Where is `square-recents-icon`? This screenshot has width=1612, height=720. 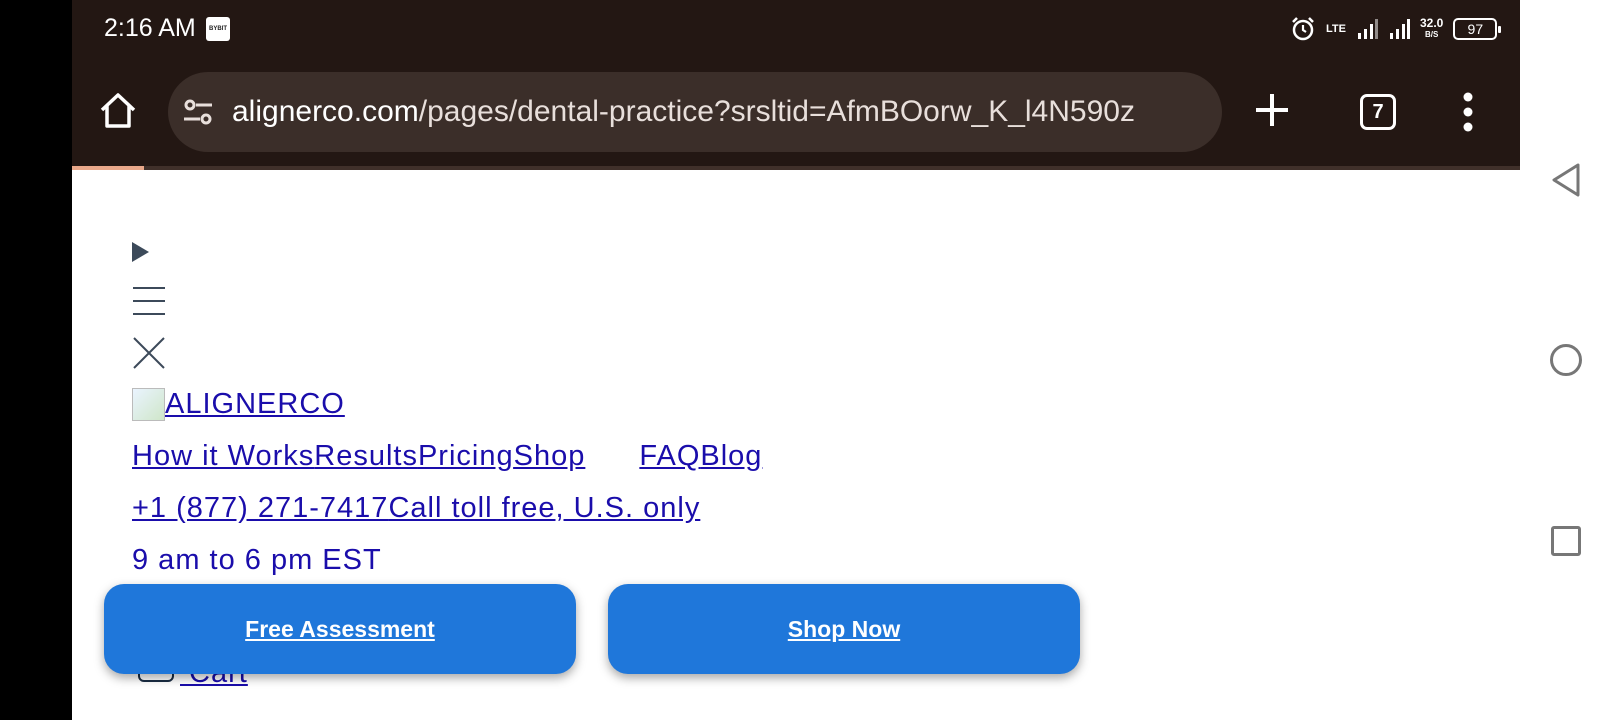 square-recents-icon is located at coordinates (1566, 541).